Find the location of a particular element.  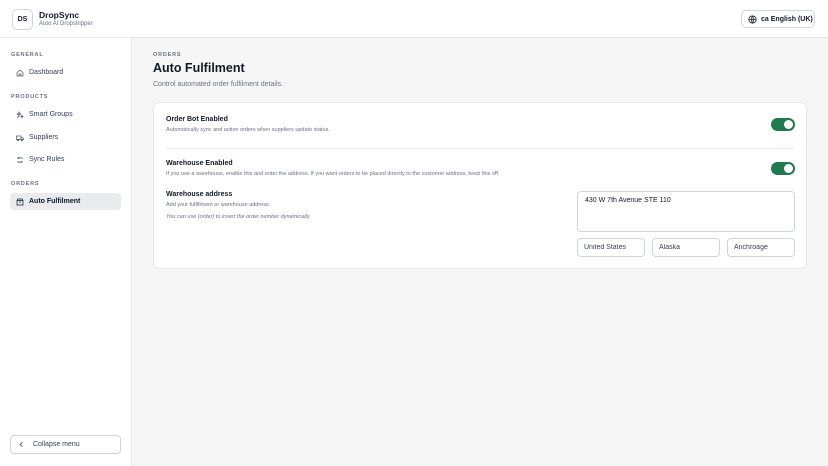

sidebar-item-label: Suppliers is located at coordinates (44, 137).